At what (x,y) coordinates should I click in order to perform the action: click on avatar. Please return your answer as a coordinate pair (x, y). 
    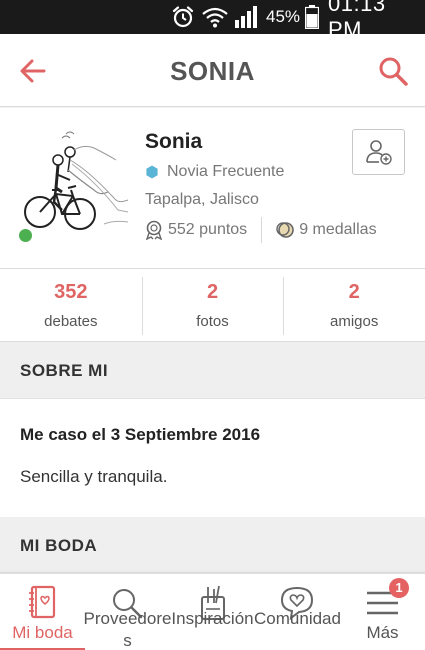
    Looking at the image, I should click on (74, 186).